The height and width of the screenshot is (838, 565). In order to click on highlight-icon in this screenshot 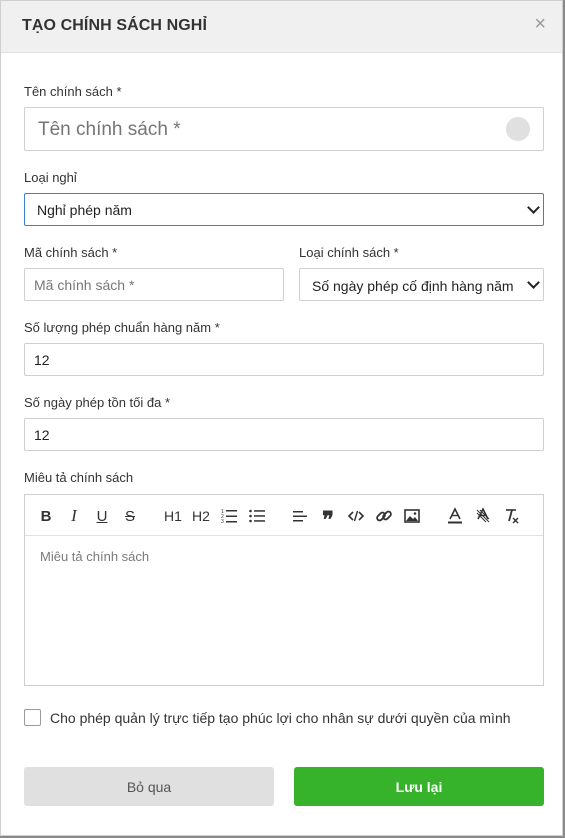, I will do `click(483, 516)`.